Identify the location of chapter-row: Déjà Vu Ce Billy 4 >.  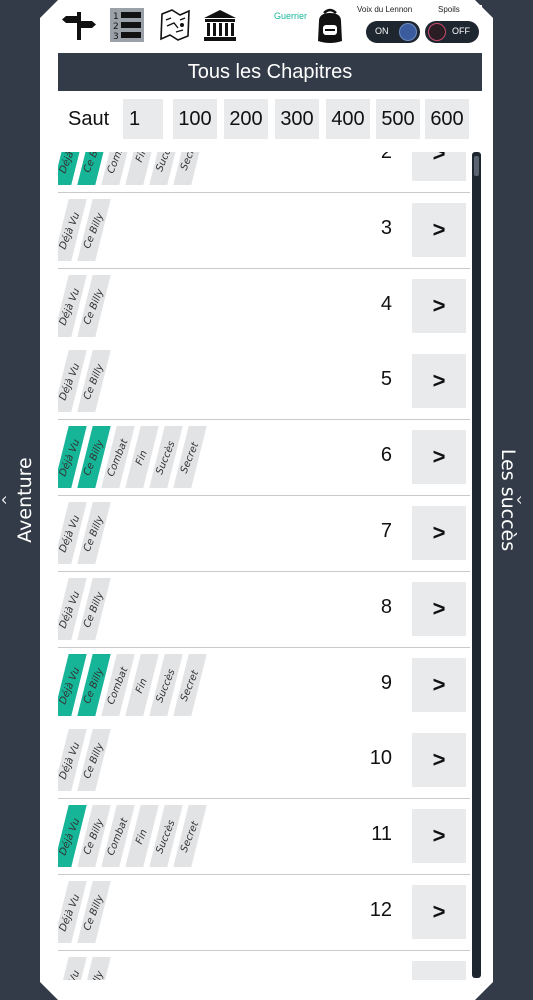
(264, 307).